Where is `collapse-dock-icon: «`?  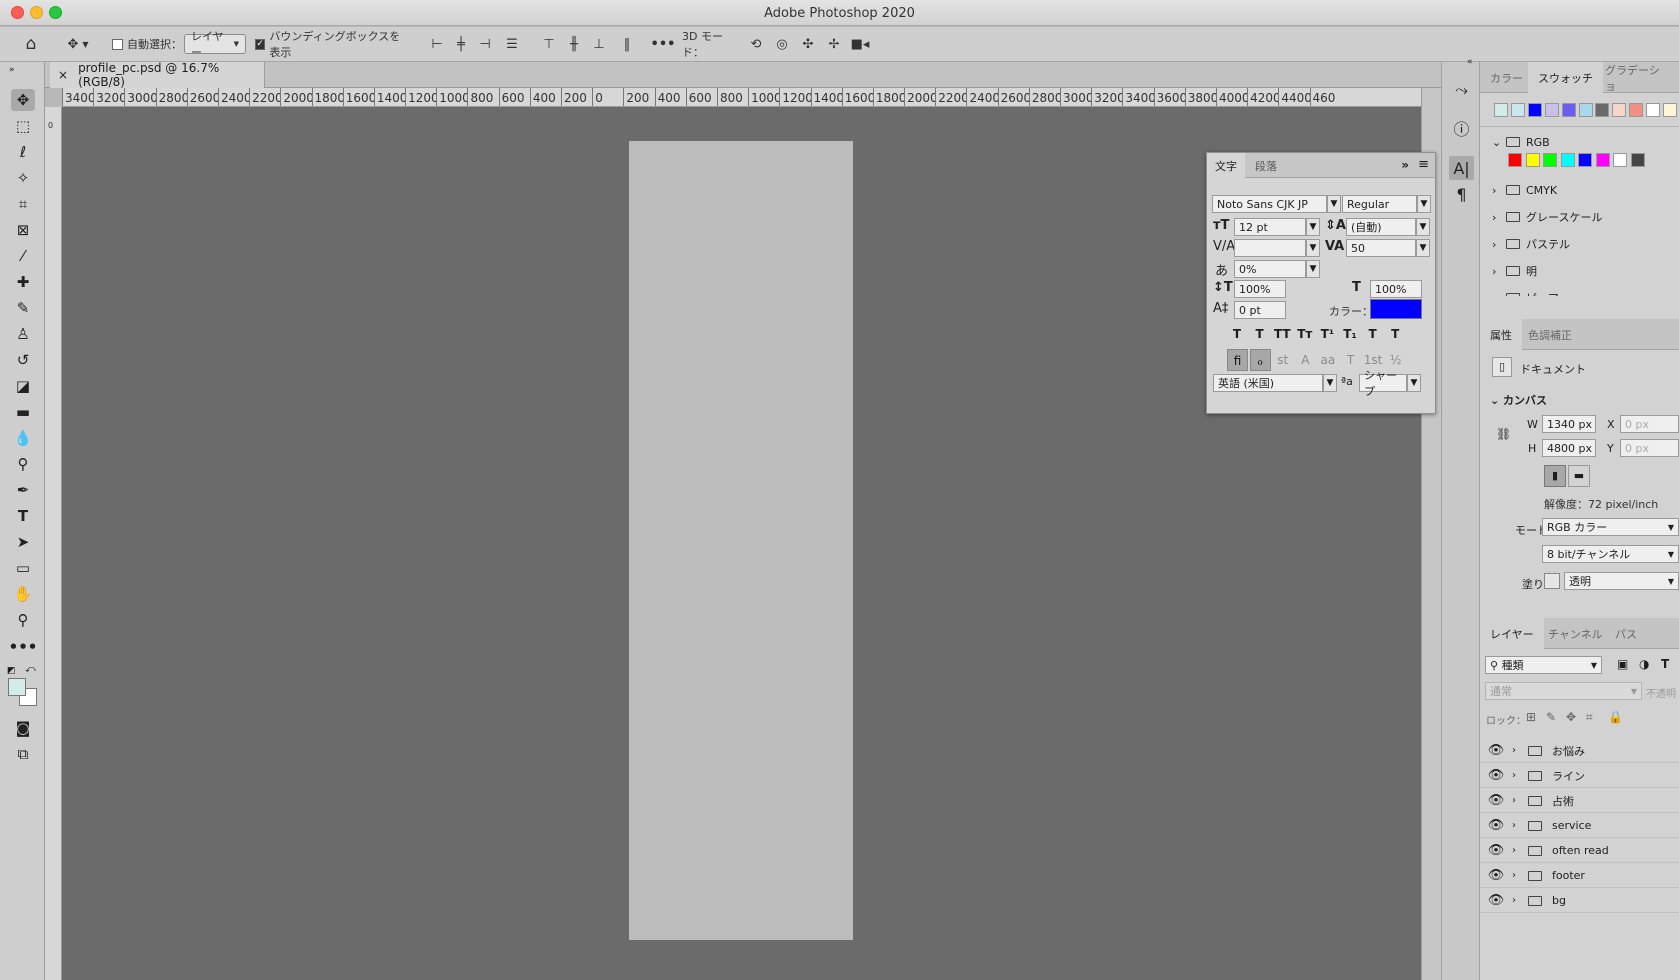
collapse-dock-icon: « is located at coordinates (1470, 62).